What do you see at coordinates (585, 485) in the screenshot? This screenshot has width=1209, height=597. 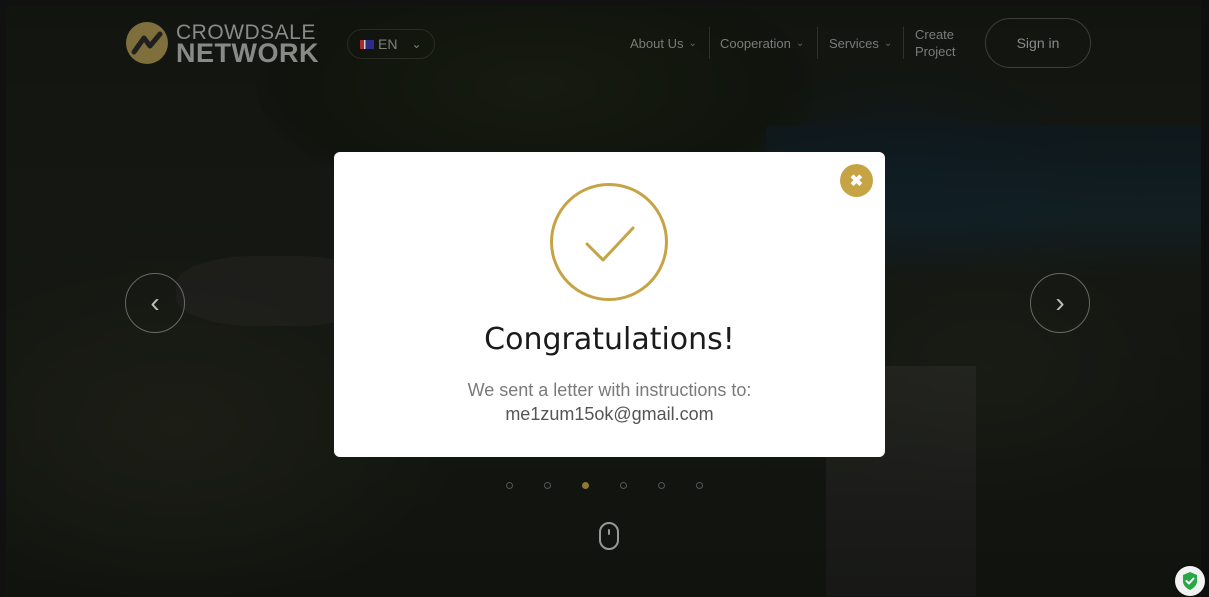 I see `slider-dot-active` at bounding box center [585, 485].